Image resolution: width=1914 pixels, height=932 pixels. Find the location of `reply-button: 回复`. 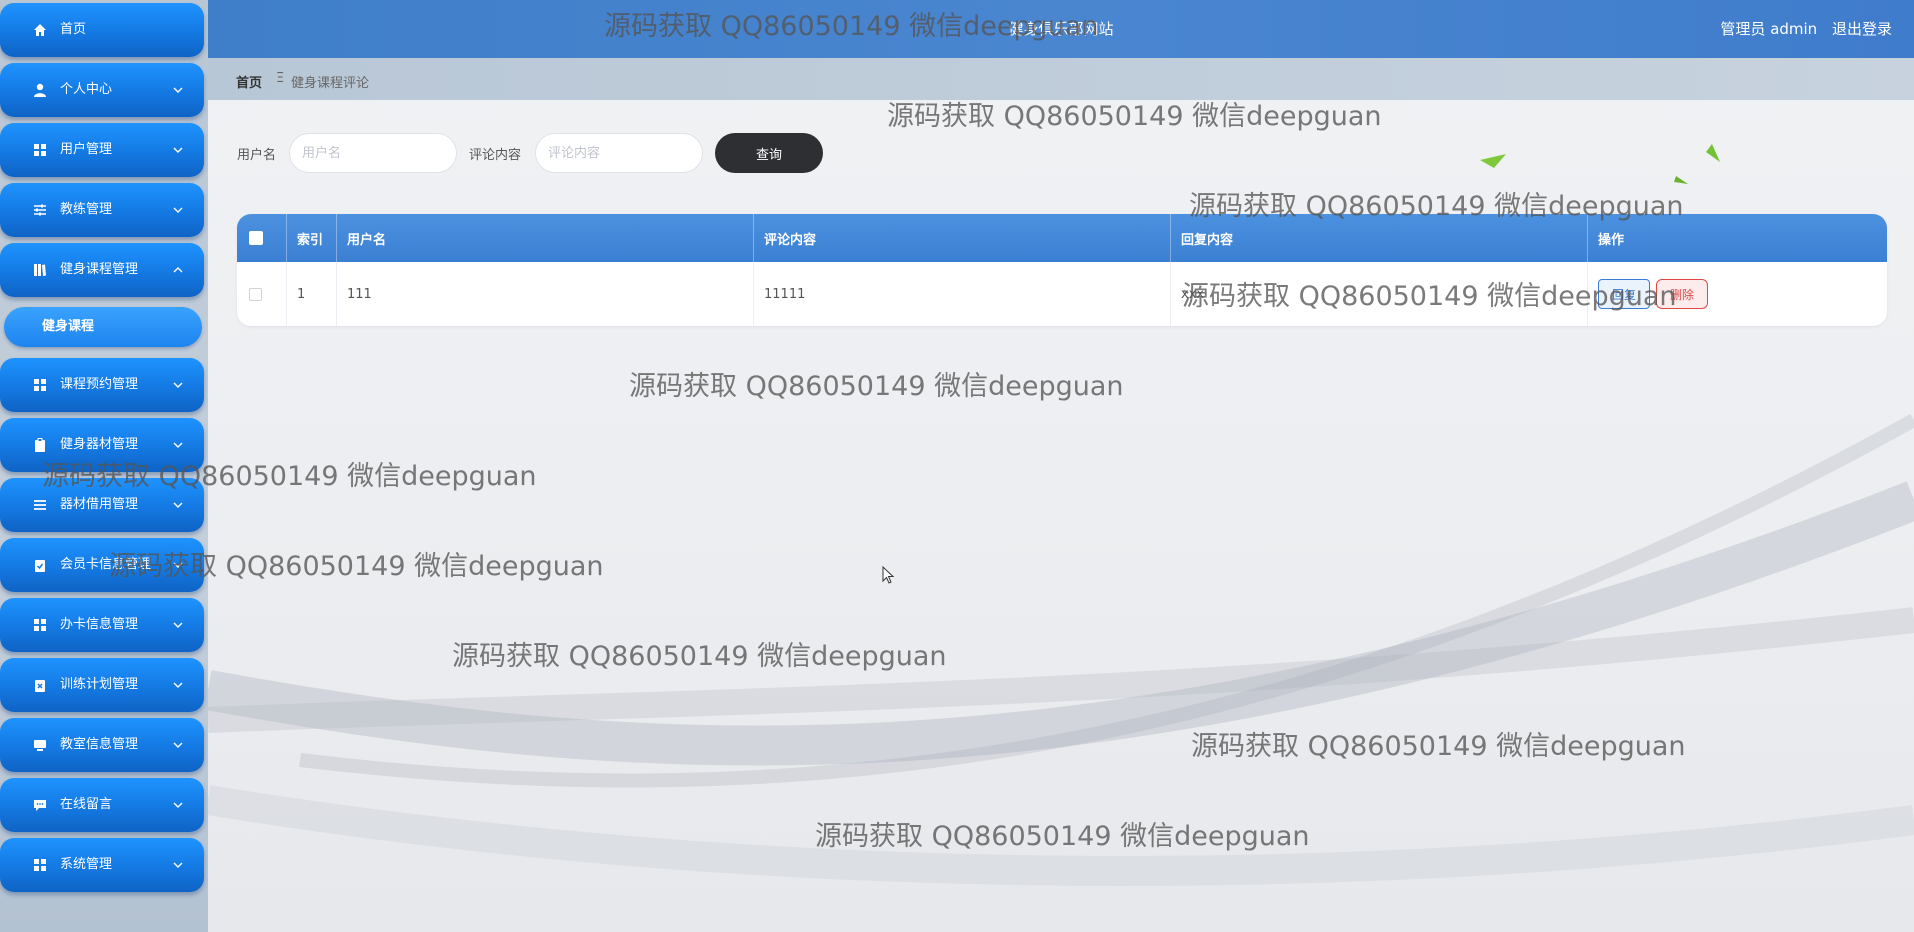

reply-button: 回复 is located at coordinates (1624, 294).